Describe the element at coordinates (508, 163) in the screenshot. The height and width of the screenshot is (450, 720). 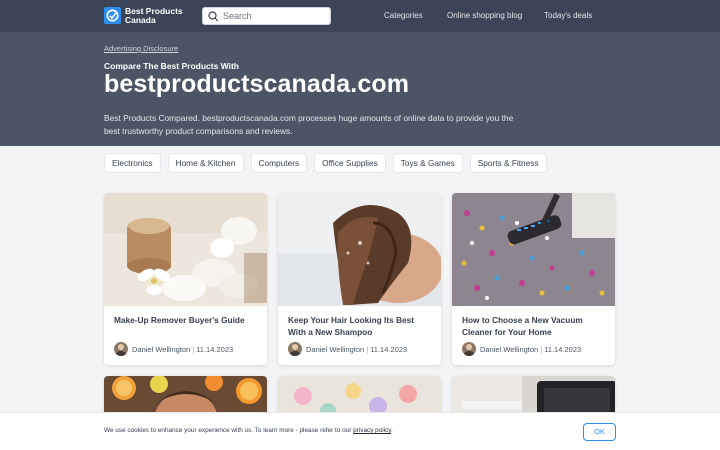
I see `category-chip-sports-fitness: Sports & Fitness` at that location.